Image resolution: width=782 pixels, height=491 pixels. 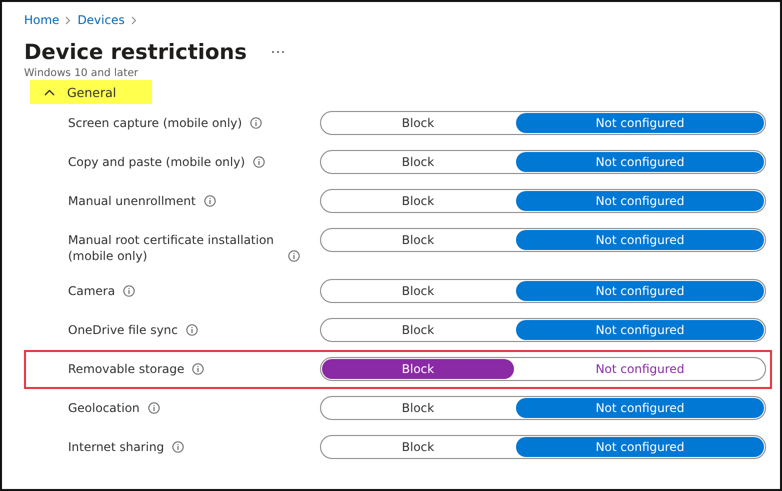 What do you see at coordinates (171, 248) in the screenshot?
I see `setting-label: Manual root certificate installation (mobile only)` at bounding box center [171, 248].